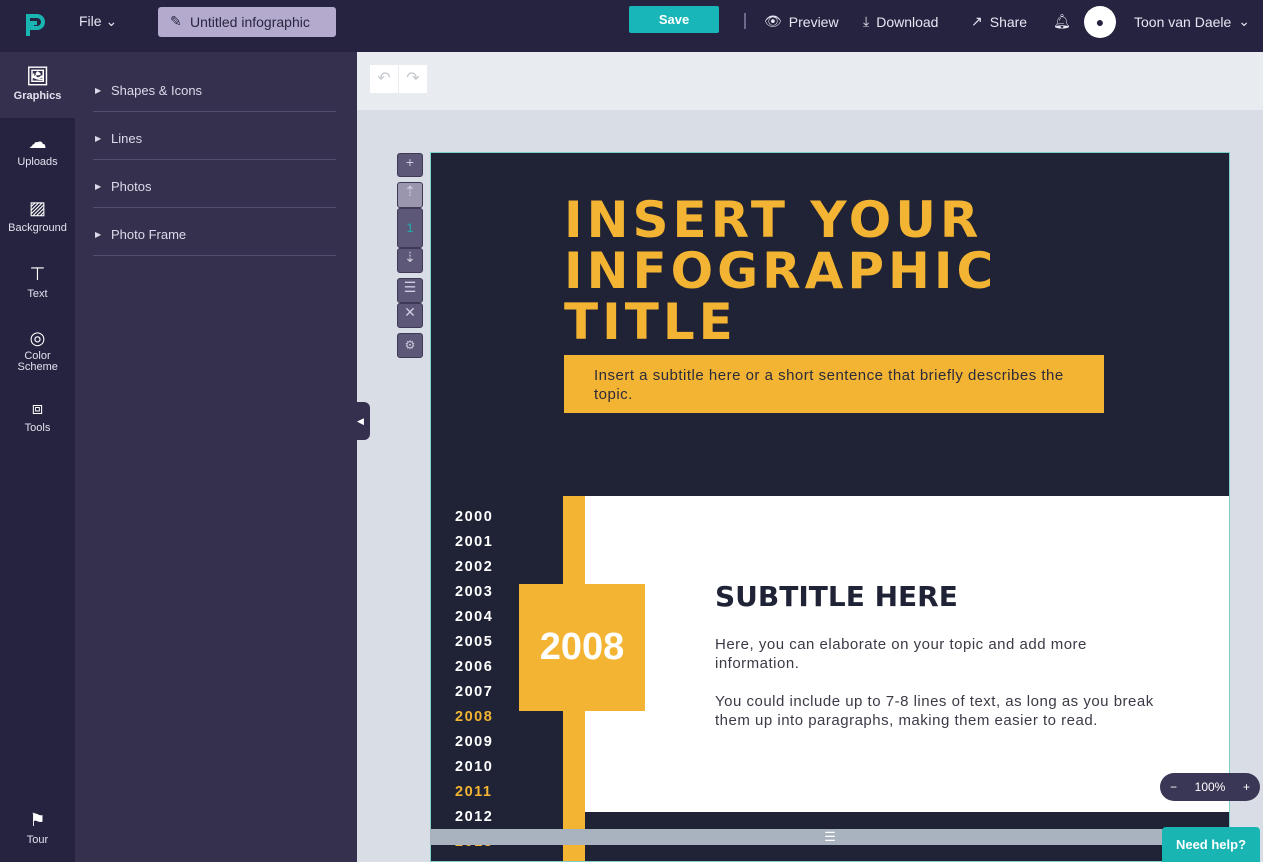 Image resolution: width=1263 pixels, height=862 pixels. Describe the element at coordinates (810, 81) in the screenshot. I see `editor-toolbar: ↶ ↷` at that location.